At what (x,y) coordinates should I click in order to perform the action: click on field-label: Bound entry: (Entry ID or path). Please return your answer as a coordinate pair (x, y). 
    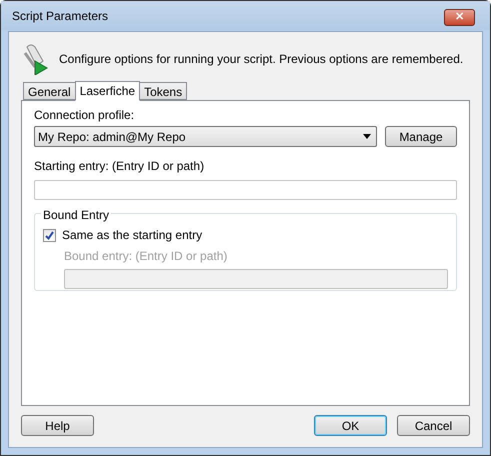
    Looking at the image, I should click on (146, 256).